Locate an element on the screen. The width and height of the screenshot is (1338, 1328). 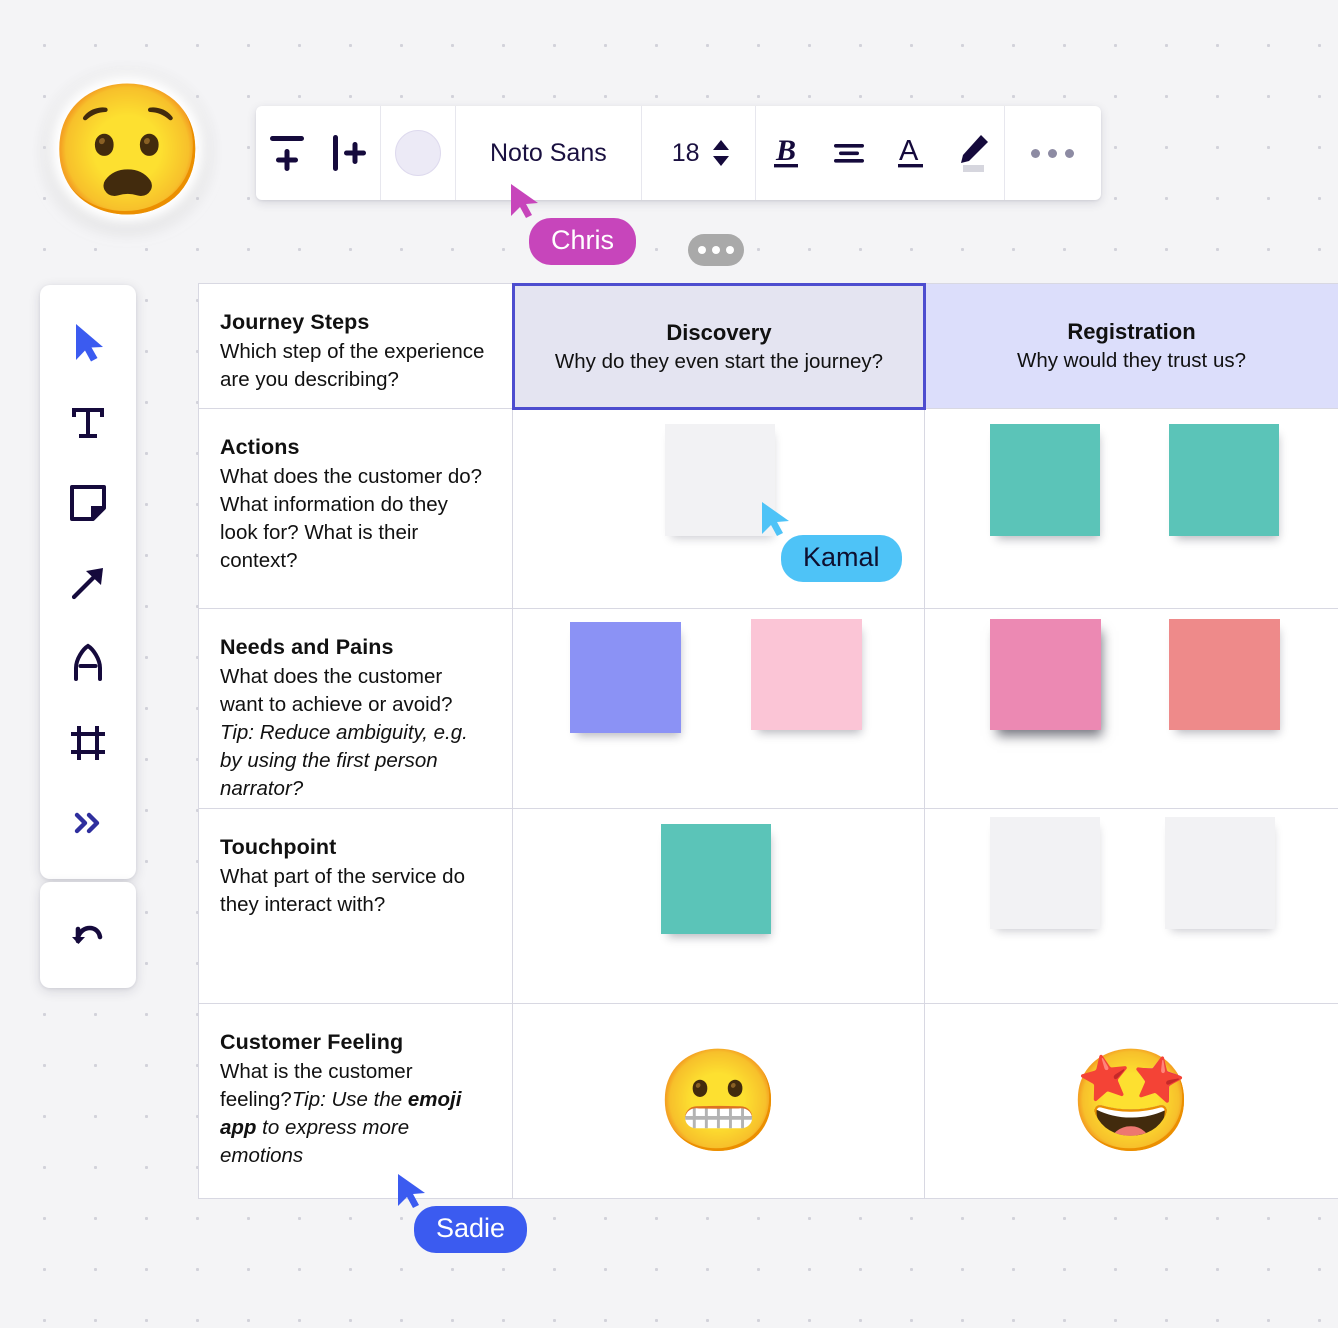
text-align-icon is located at coordinates (849, 153).